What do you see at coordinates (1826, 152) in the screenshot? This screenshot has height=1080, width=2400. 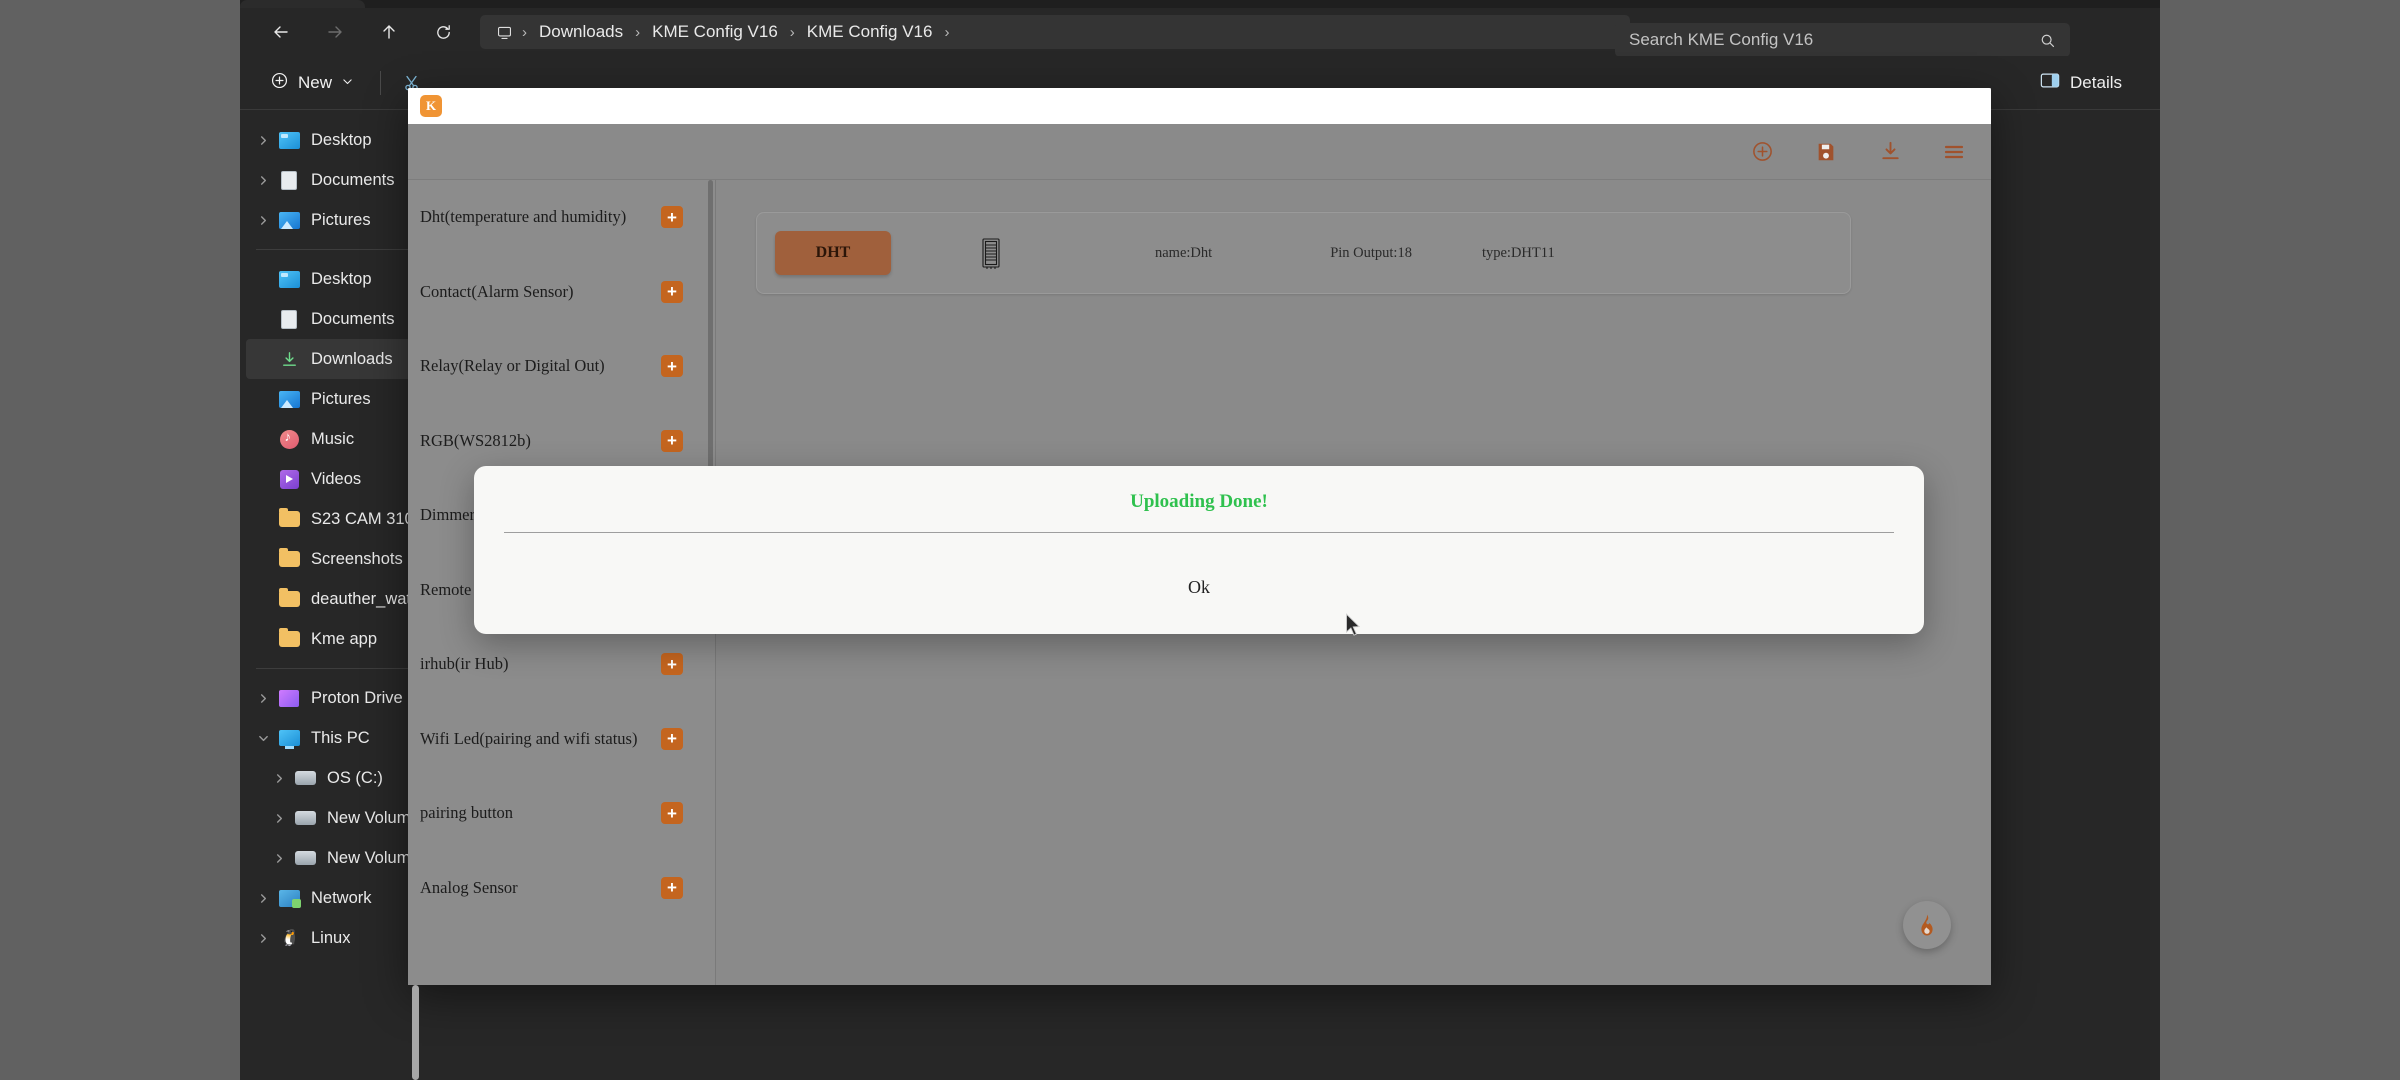 I see `save-icon` at bounding box center [1826, 152].